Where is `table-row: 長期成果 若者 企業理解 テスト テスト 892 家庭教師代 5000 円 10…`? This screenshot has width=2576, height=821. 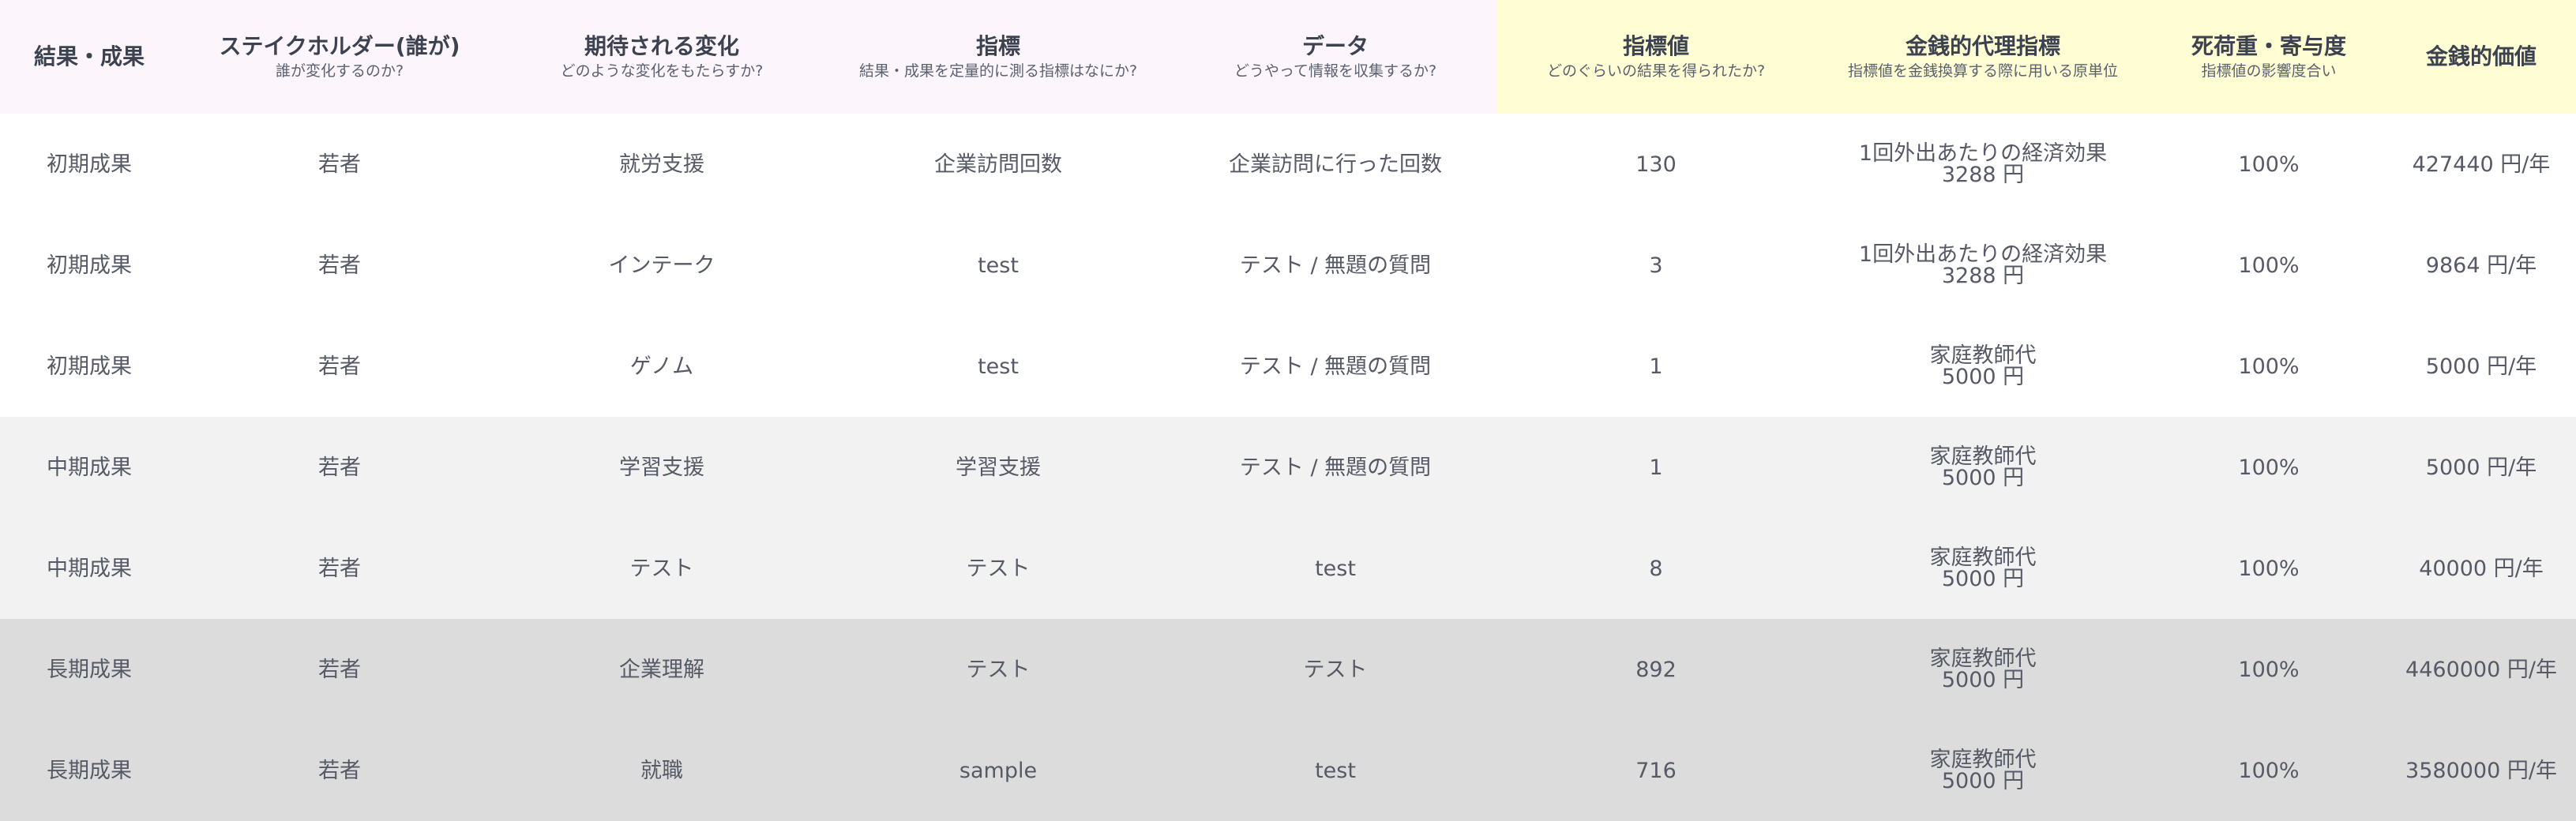 table-row: 長期成果 若者 企業理解 テスト テスト 892 家庭教師代 5000 円 10… is located at coordinates (1288, 669).